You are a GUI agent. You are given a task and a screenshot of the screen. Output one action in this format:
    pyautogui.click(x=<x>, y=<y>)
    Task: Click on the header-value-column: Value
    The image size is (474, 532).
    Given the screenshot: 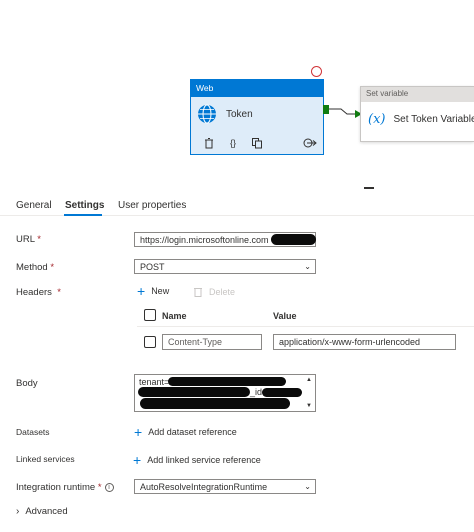 What is the action you would take?
    pyautogui.click(x=285, y=316)
    